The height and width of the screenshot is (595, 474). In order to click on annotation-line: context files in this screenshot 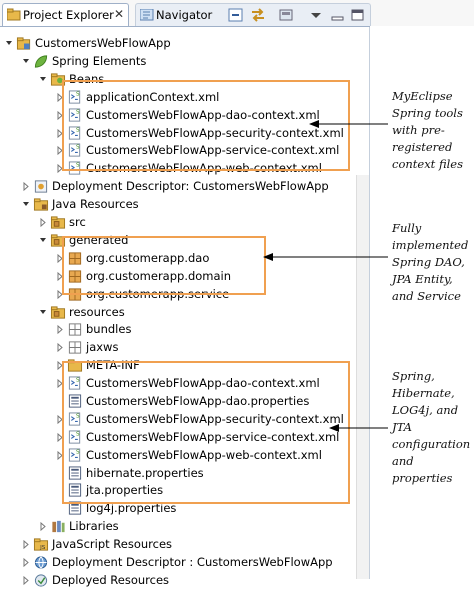, I will do `click(428, 164)`.